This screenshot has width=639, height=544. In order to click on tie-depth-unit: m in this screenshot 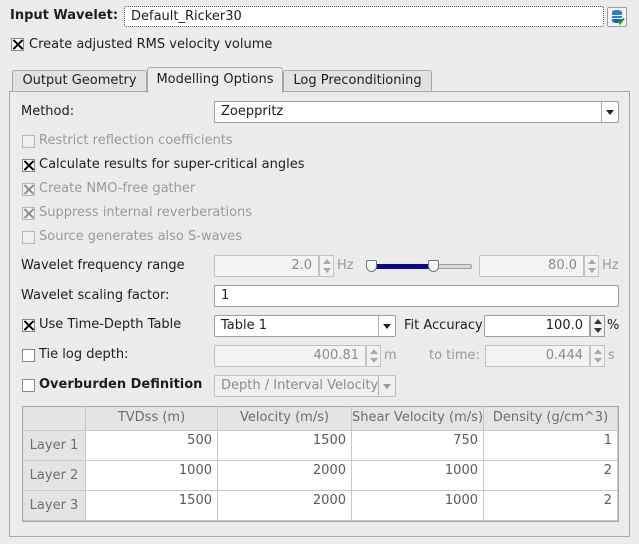, I will do `click(390, 355)`.